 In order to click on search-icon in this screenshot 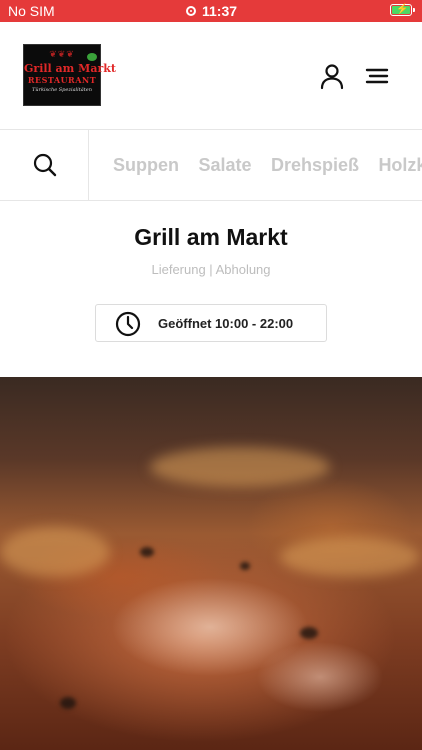, I will do `click(45, 165)`.